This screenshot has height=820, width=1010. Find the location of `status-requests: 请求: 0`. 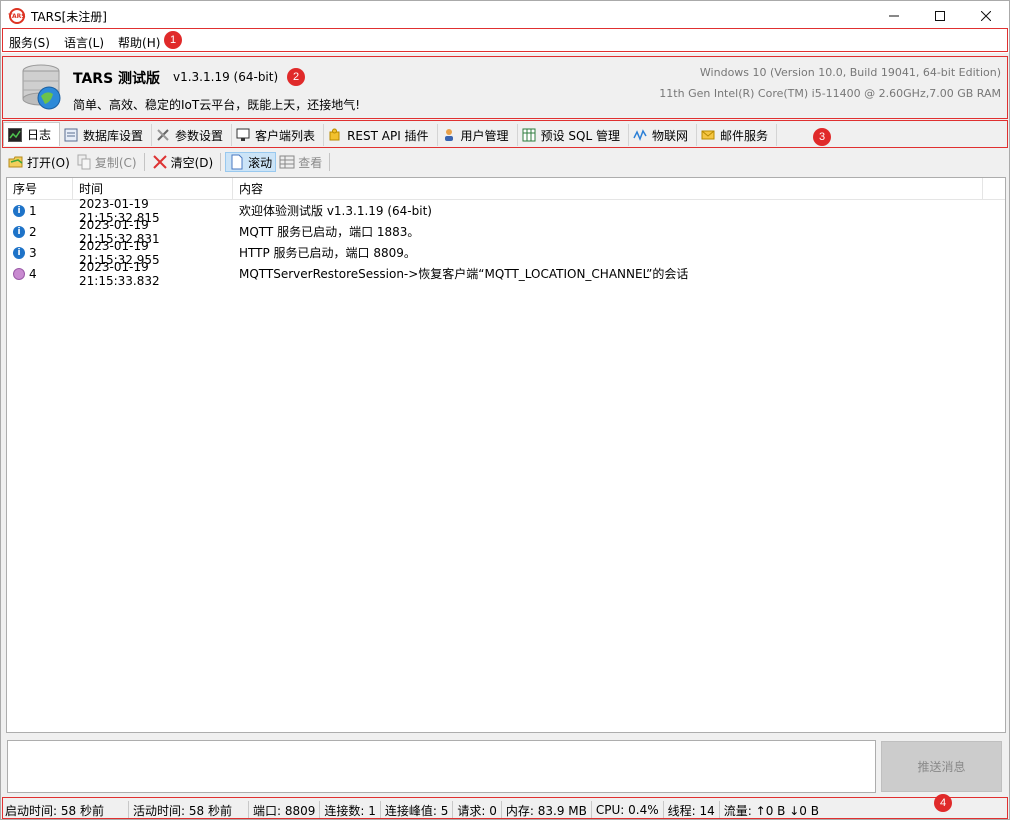

status-requests: 请求: 0 is located at coordinates (477, 810).